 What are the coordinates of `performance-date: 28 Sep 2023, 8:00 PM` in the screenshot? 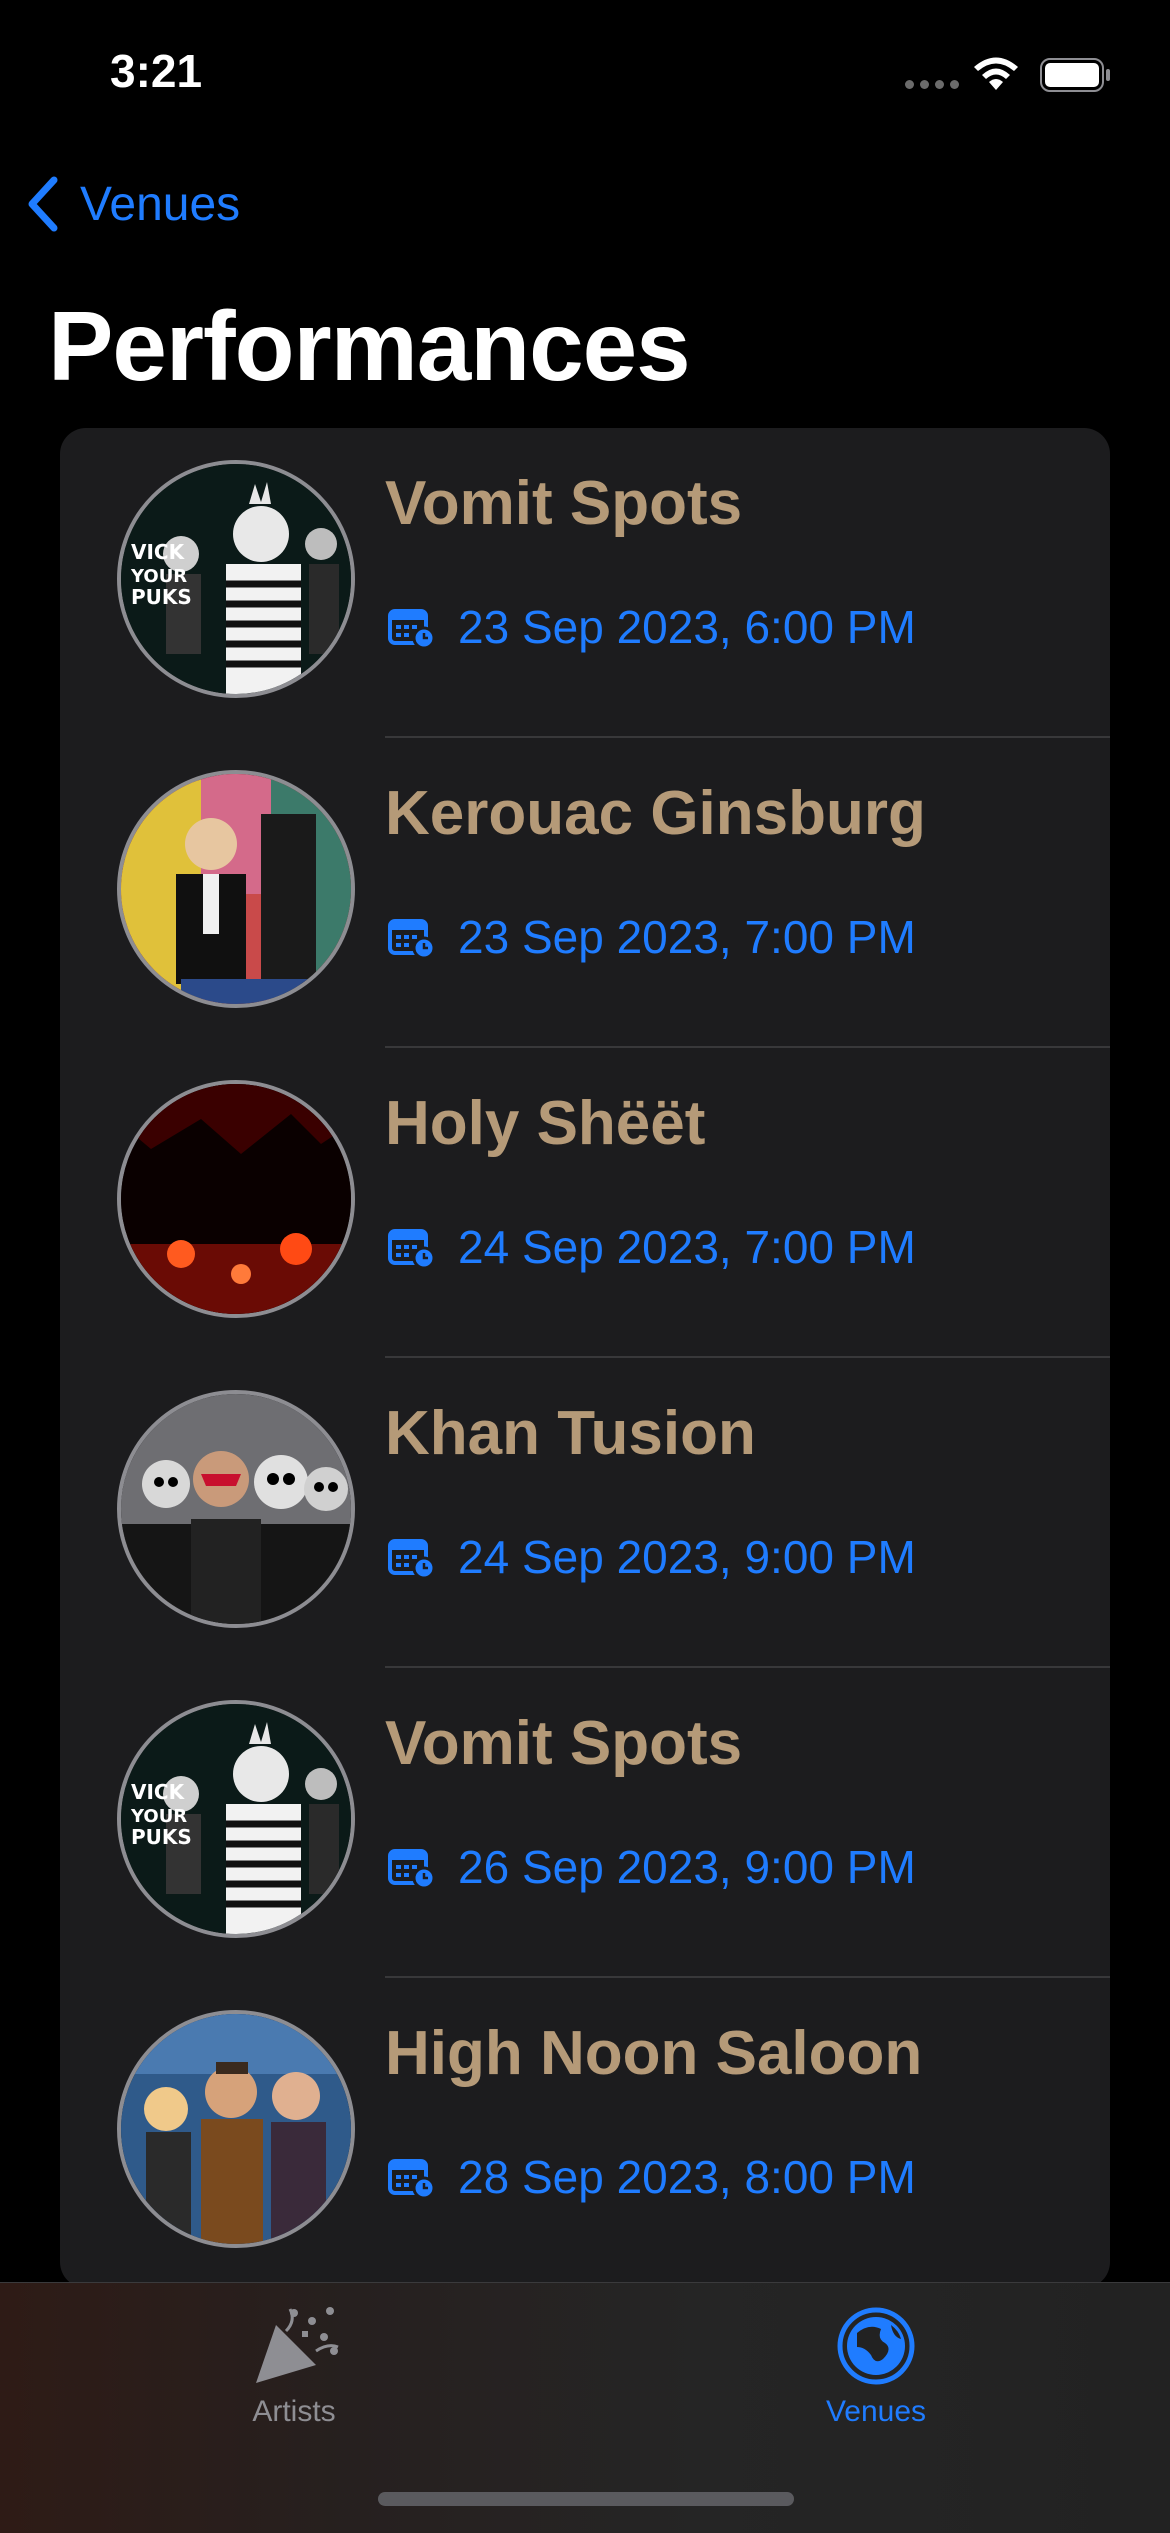 It's located at (687, 2177).